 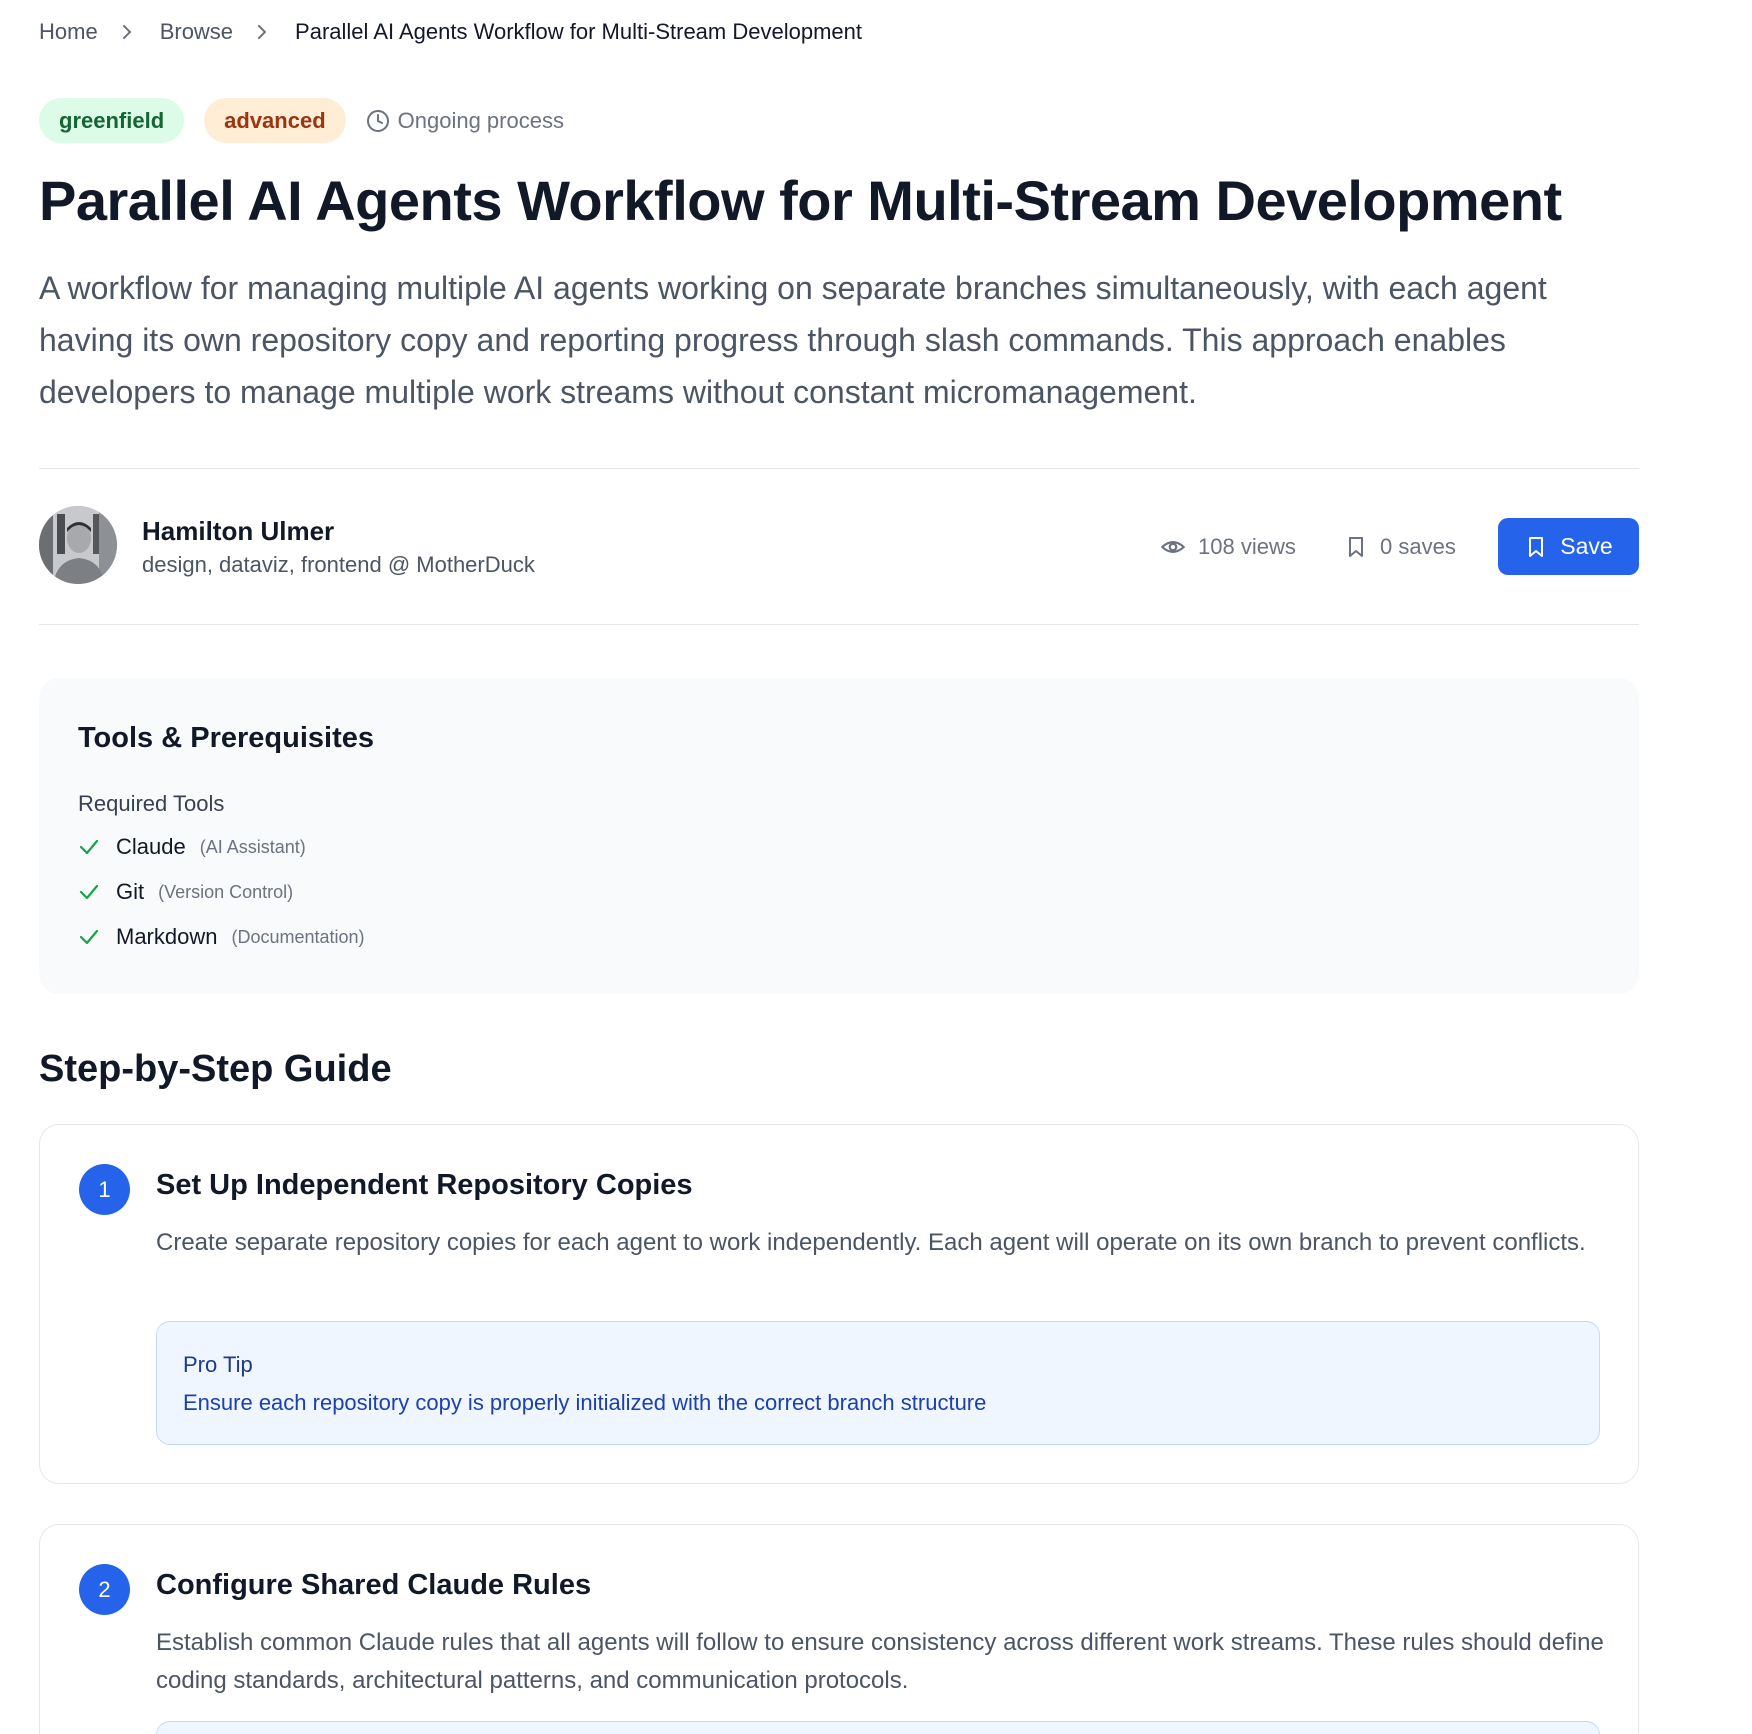 What do you see at coordinates (298, 936) in the screenshot?
I see `tool-category: (Documentation)` at bounding box center [298, 936].